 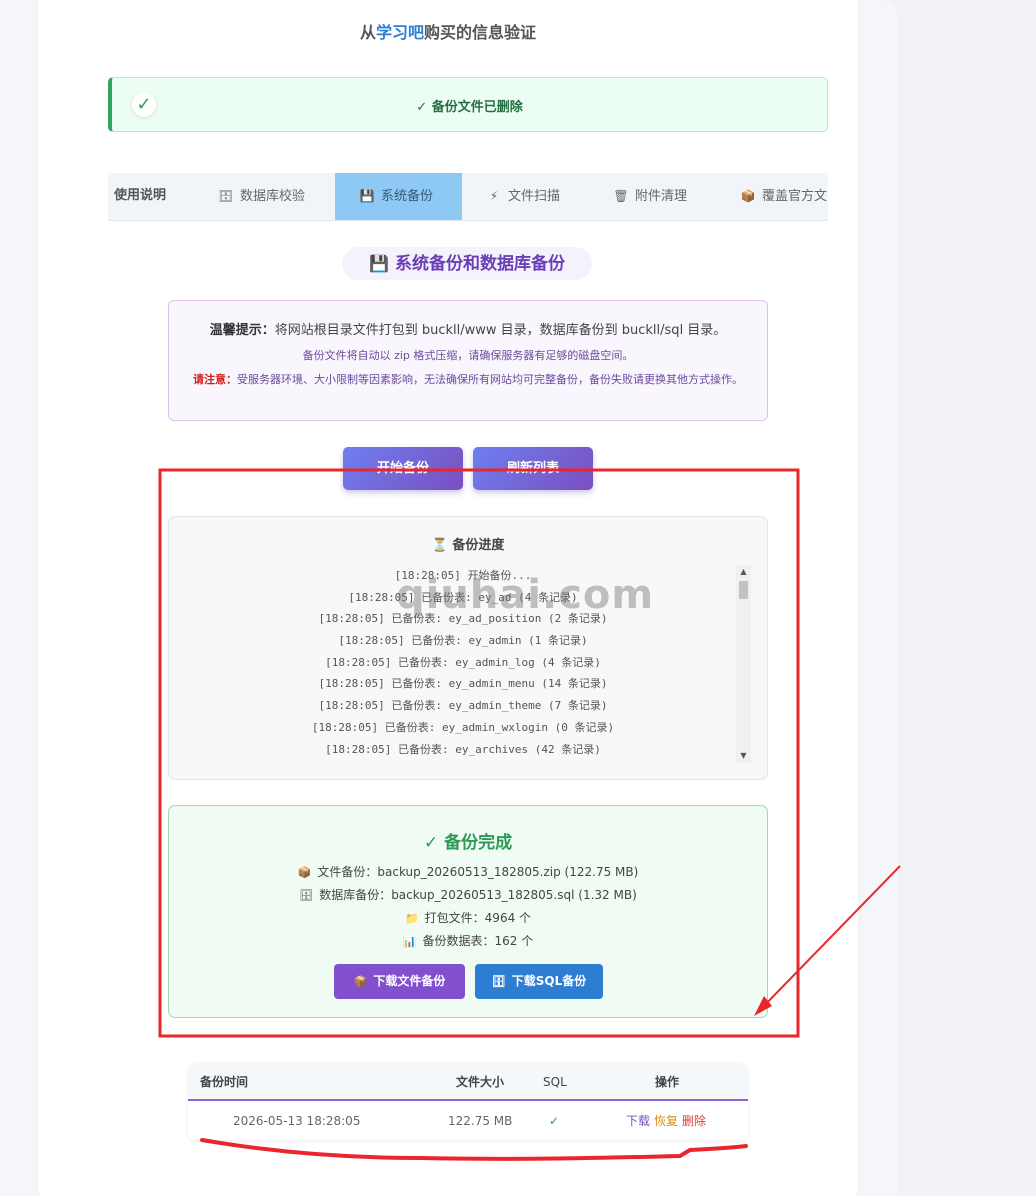 I want to click on page-title: 从学习吧购买的信息验证, so click(x=448, y=31).